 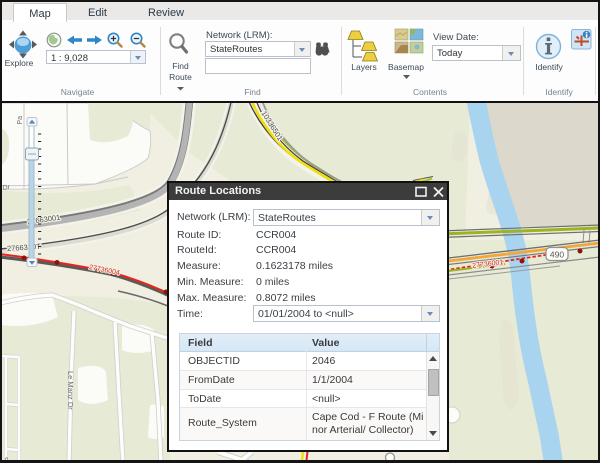 What do you see at coordinates (70, 390) in the screenshot?
I see `svg-text: Le Manz Dr` at bounding box center [70, 390].